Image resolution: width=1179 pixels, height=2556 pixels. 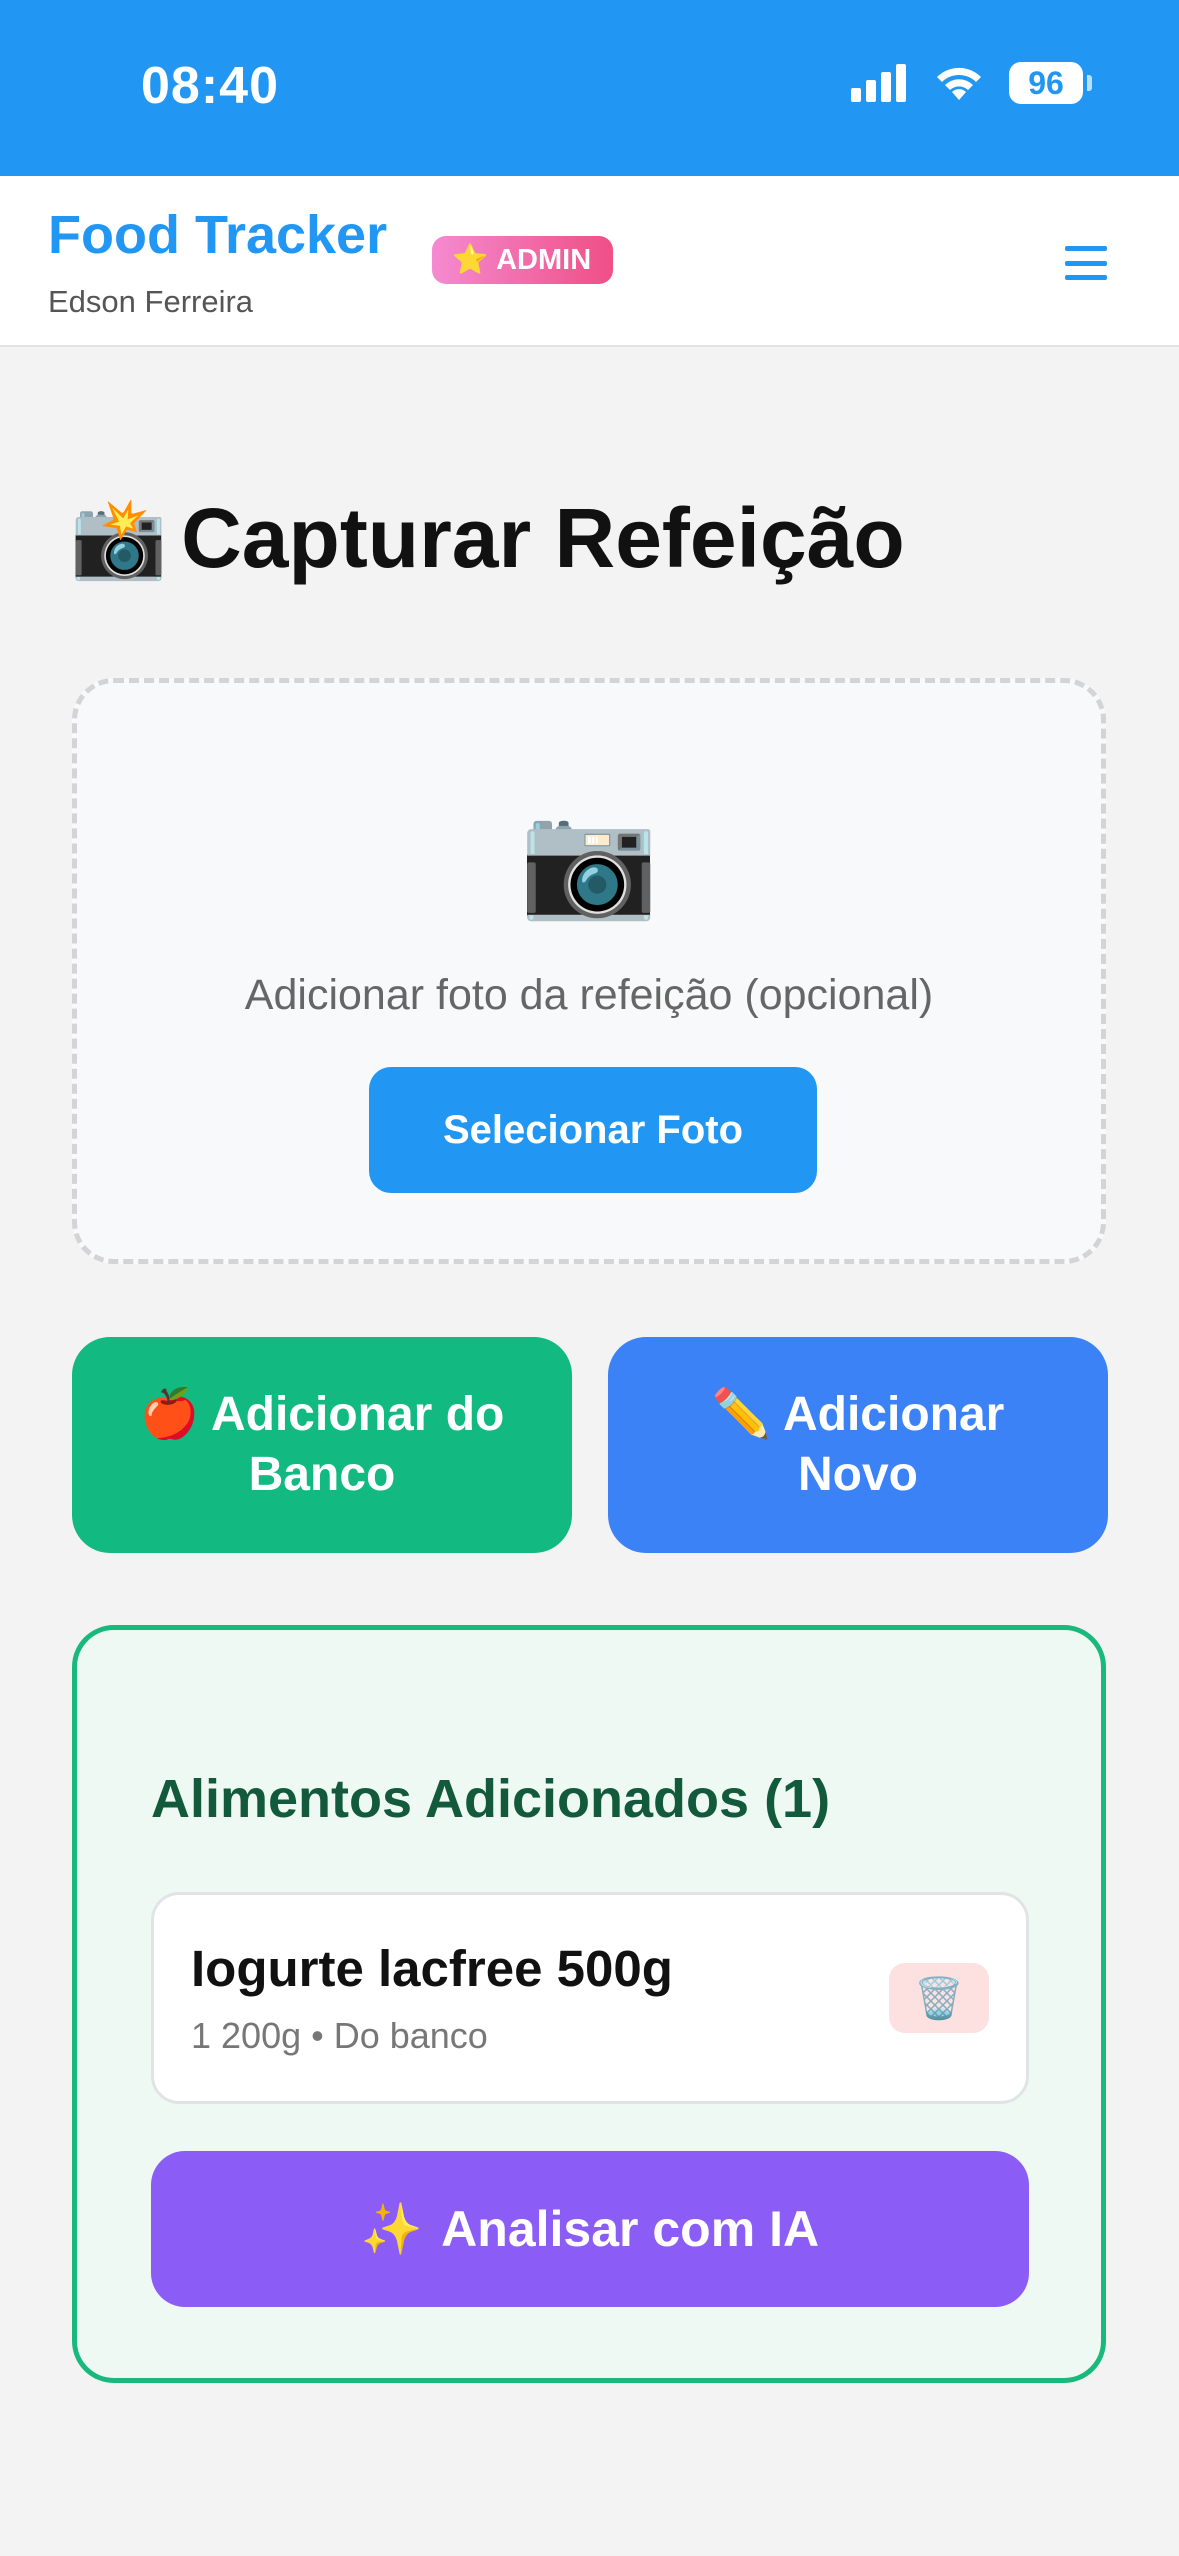 What do you see at coordinates (593, 1130) in the screenshot?
I see `select-photo-button: Selecionar Foto` at bounding box center [593, 1130].